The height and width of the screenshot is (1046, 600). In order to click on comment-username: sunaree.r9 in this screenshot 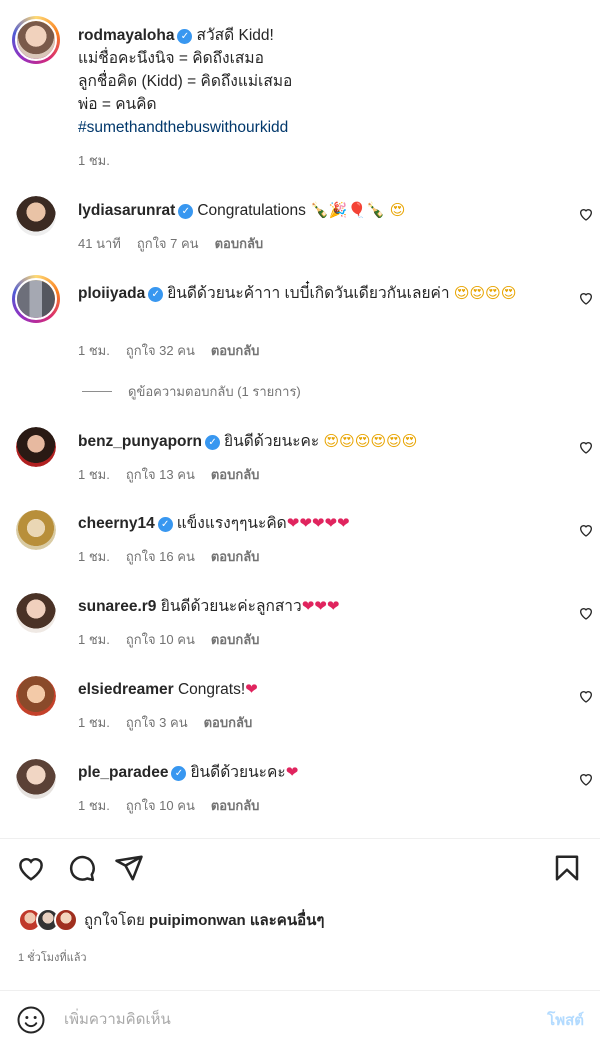, I will do `click(117, 606)`.